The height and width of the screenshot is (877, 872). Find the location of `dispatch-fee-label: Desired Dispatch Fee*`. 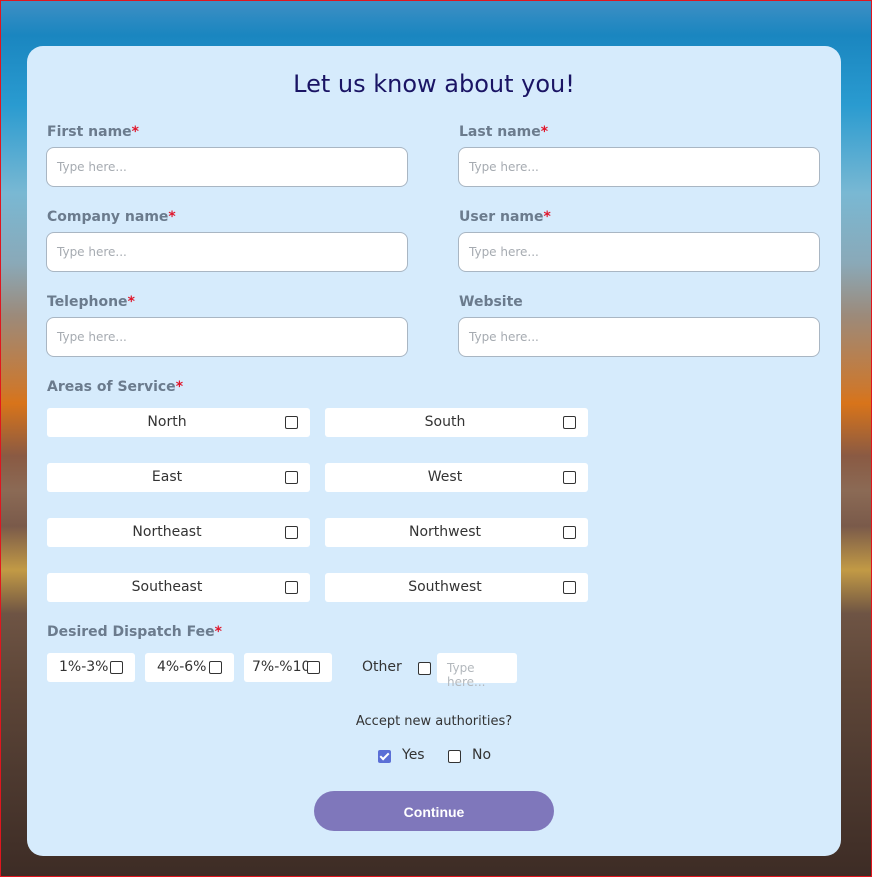

dispatch-fee-label: Desired Dispatch Fee* is located at coordinates (134, 632).